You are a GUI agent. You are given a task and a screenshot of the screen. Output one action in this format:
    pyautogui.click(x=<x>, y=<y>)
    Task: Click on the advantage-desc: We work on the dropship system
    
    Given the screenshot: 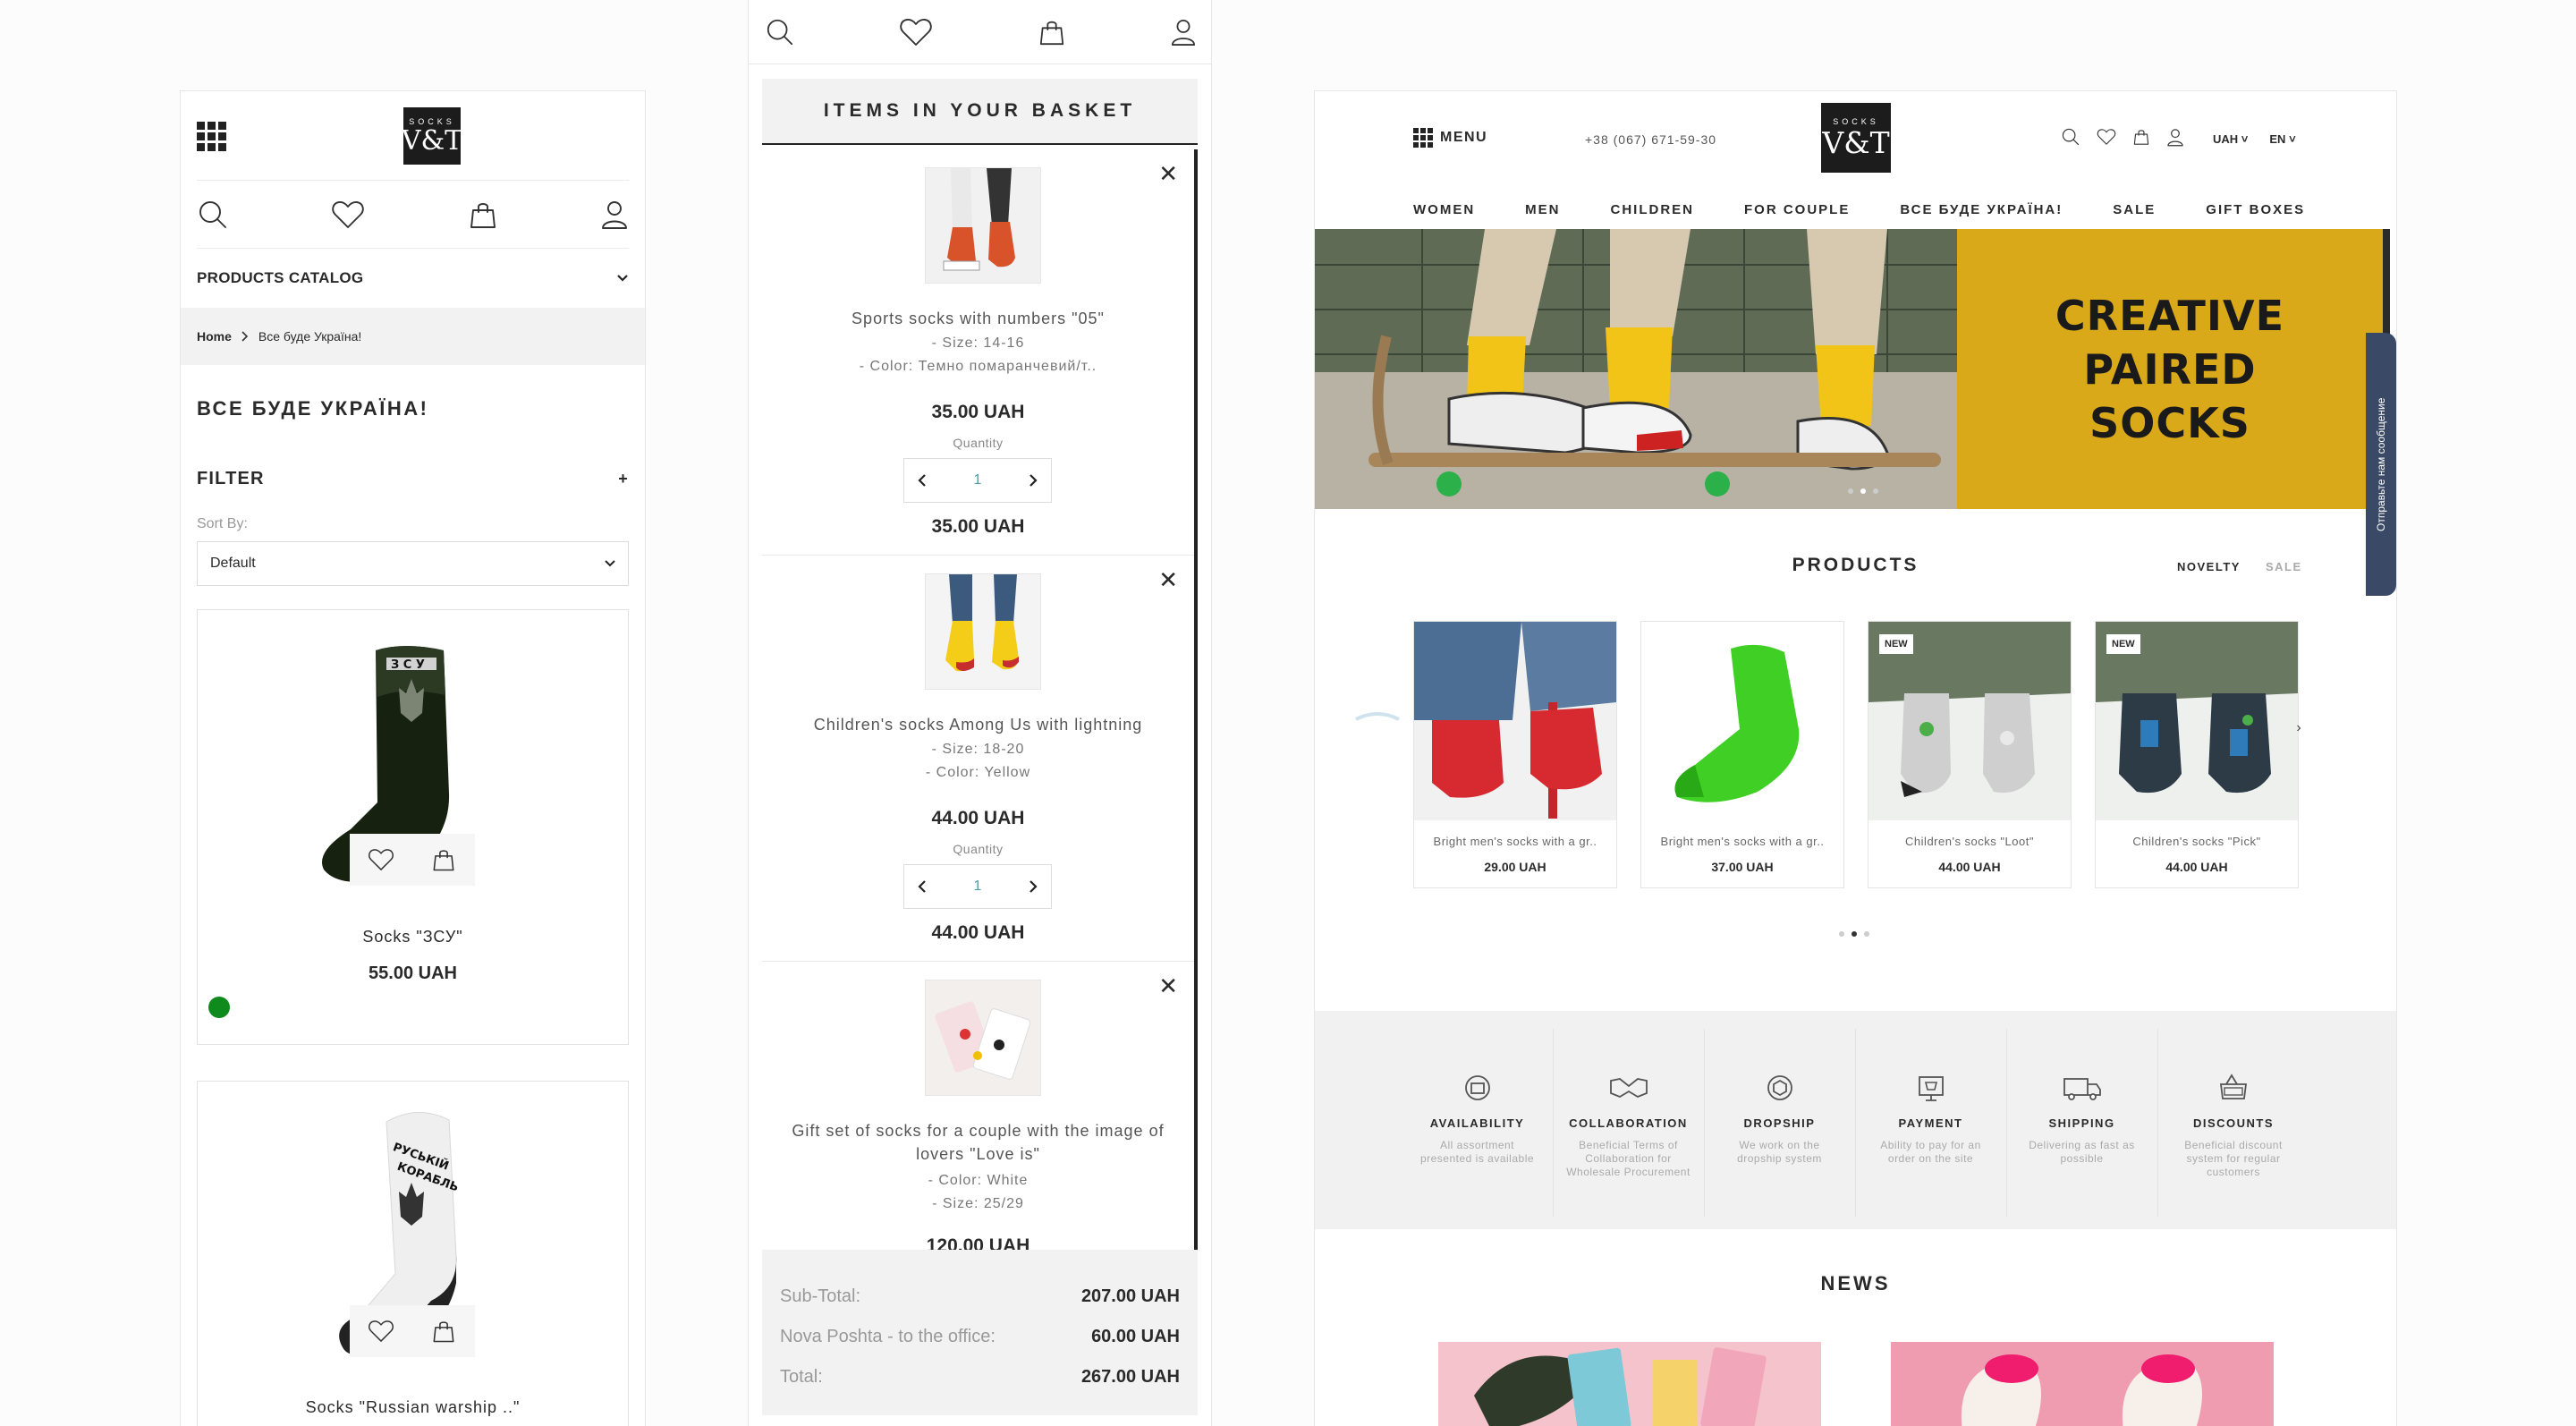 What is the action you would take?
    pyautogui.click(x=1779, y=1152)
    